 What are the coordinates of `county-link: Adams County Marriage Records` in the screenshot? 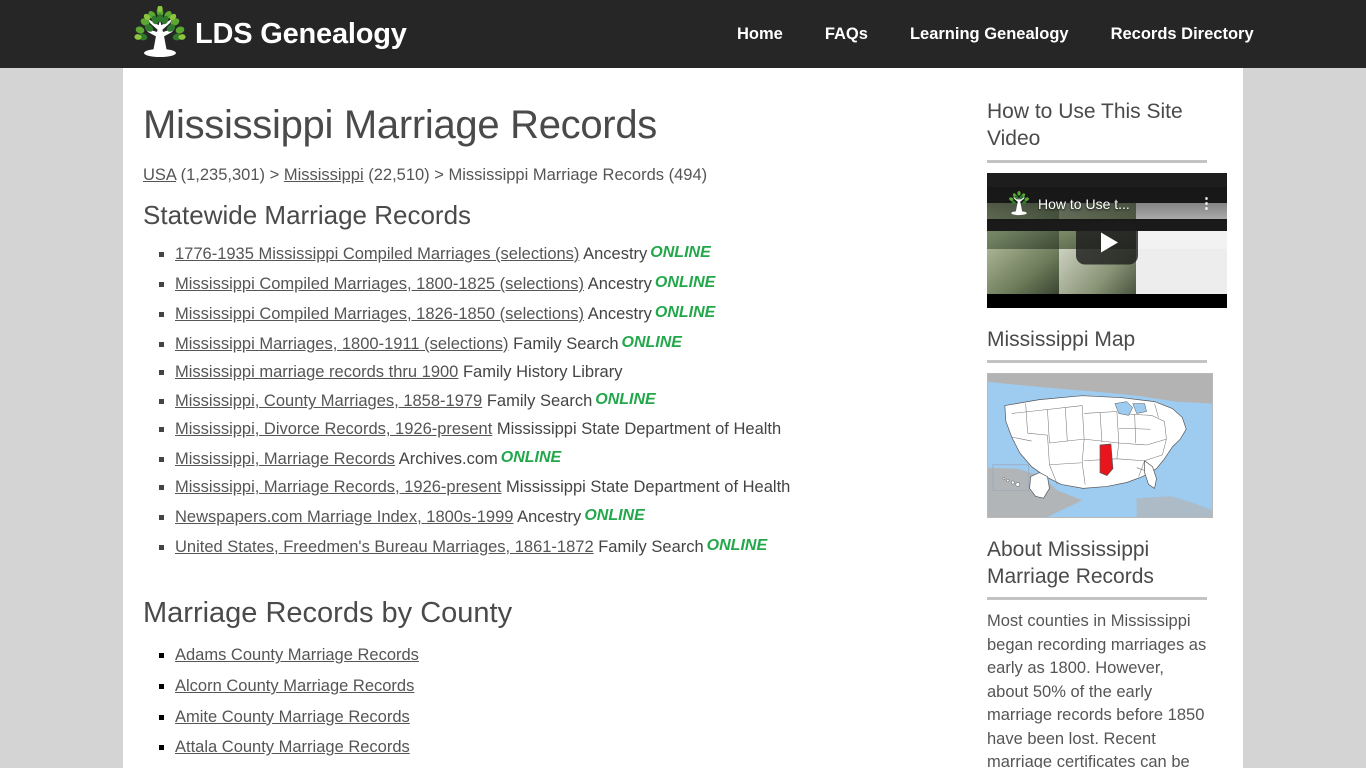 It's located at (297, 655).